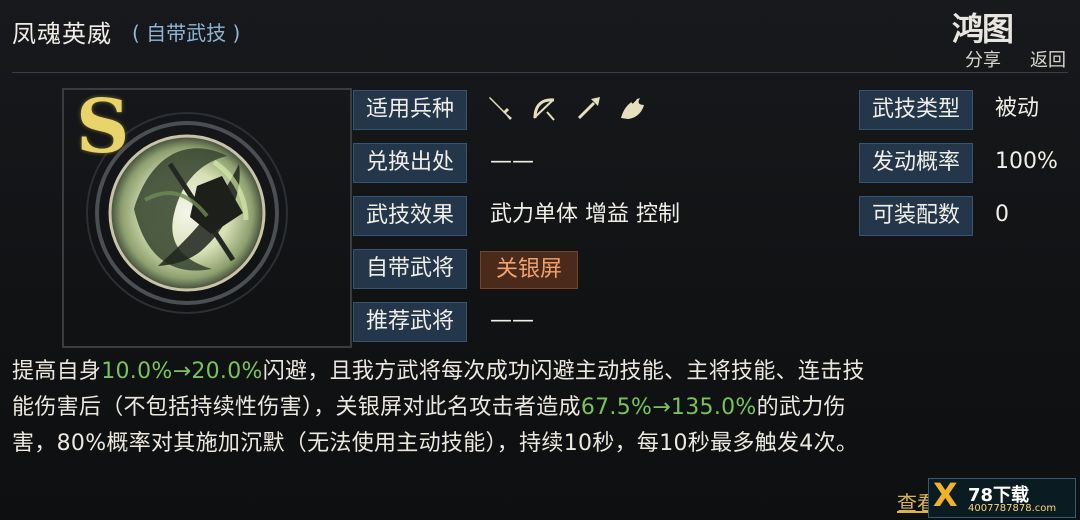 Image resolution: width=1080 pixels, height=520 pixels. What do you see at coordinates (916, 163) in the screenshot?
I see `field-label-trigger-rate: 发动概率` at bounding box center [916, 163].